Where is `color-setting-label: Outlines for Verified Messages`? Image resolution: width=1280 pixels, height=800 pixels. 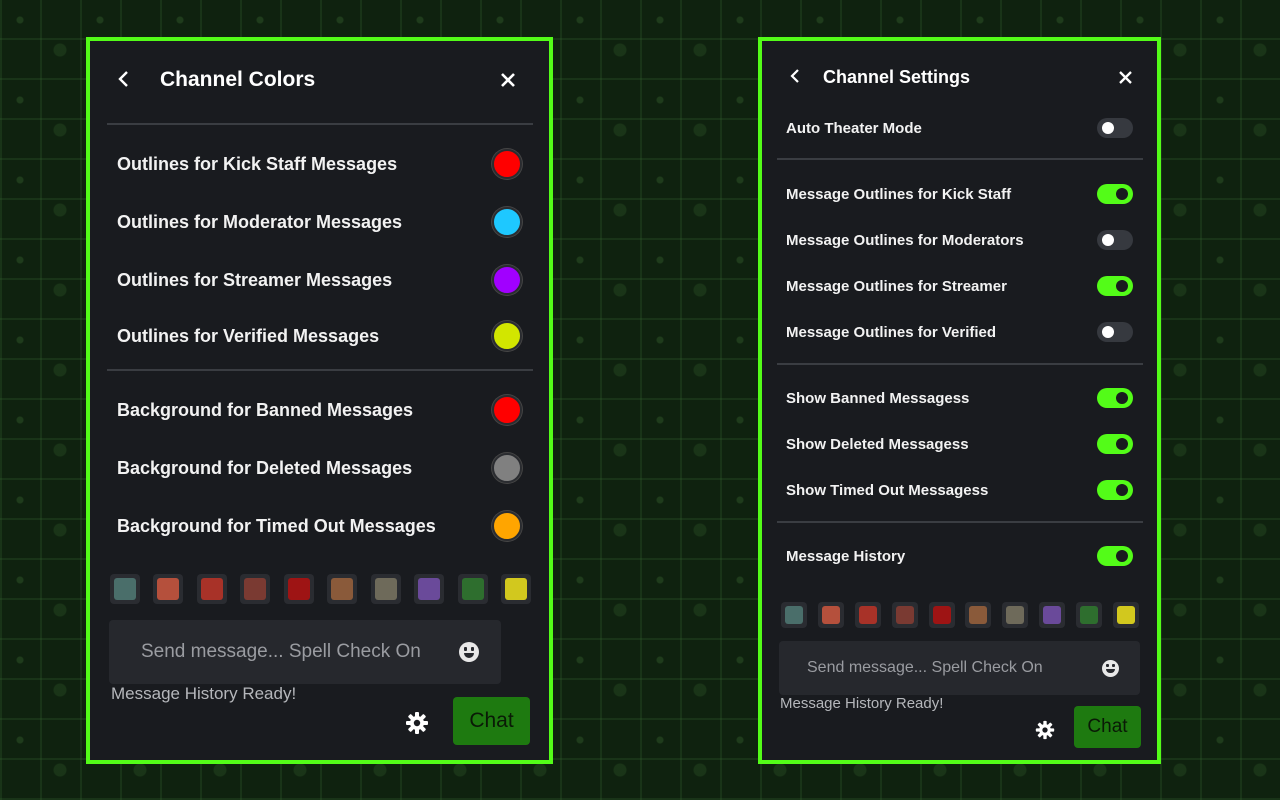
color-setting-label: Outlines for Verified Messages is located at coordinates (248, 335).